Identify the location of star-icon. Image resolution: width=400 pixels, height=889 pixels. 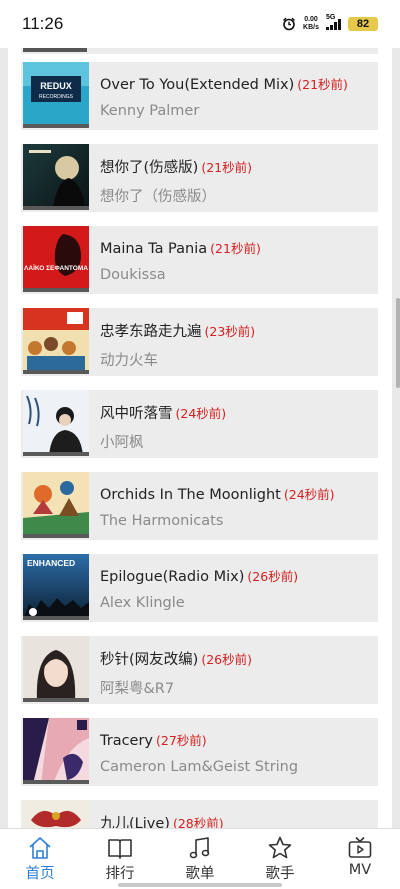
(280, 847).